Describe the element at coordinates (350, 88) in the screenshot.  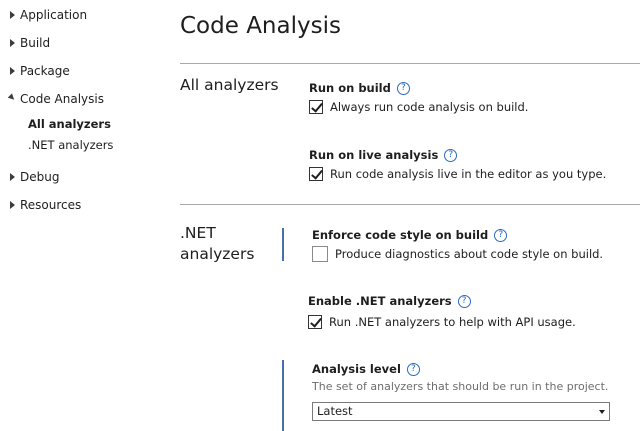
I see `setting-title-text: Run on build` at that location.